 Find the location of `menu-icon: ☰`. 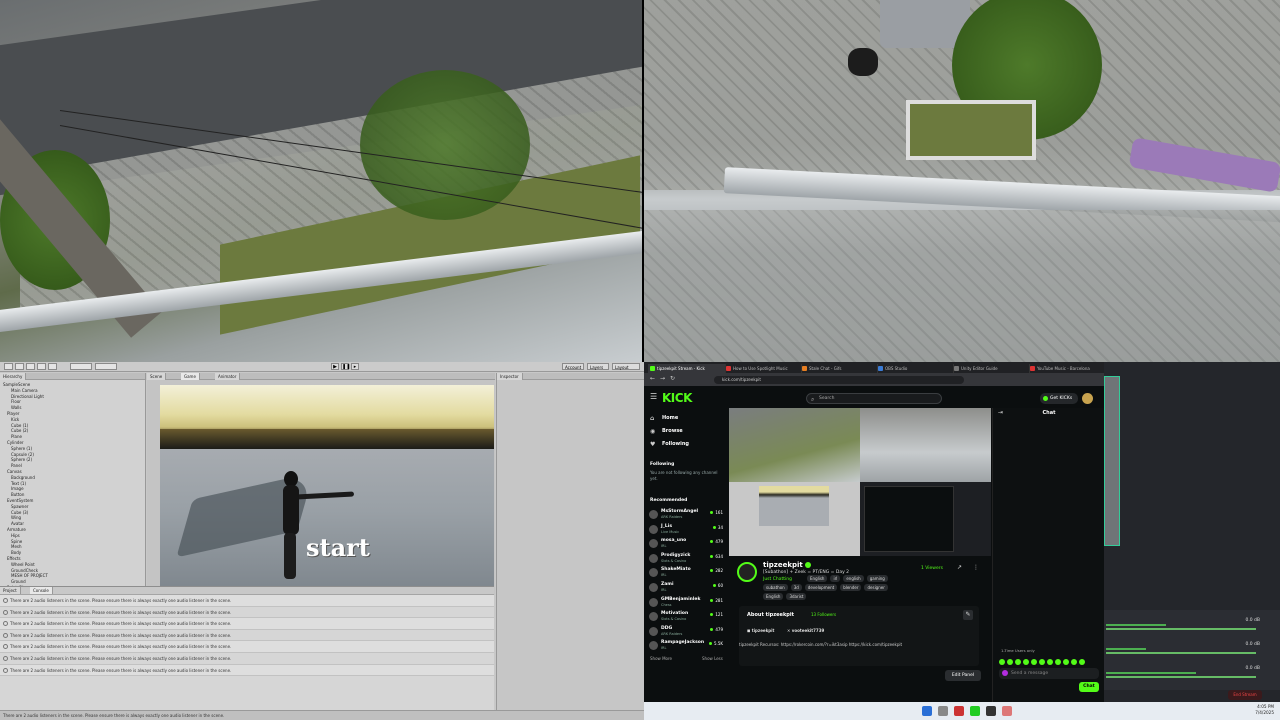

menu-icon: ☰ is located at coordinates (653, 396).